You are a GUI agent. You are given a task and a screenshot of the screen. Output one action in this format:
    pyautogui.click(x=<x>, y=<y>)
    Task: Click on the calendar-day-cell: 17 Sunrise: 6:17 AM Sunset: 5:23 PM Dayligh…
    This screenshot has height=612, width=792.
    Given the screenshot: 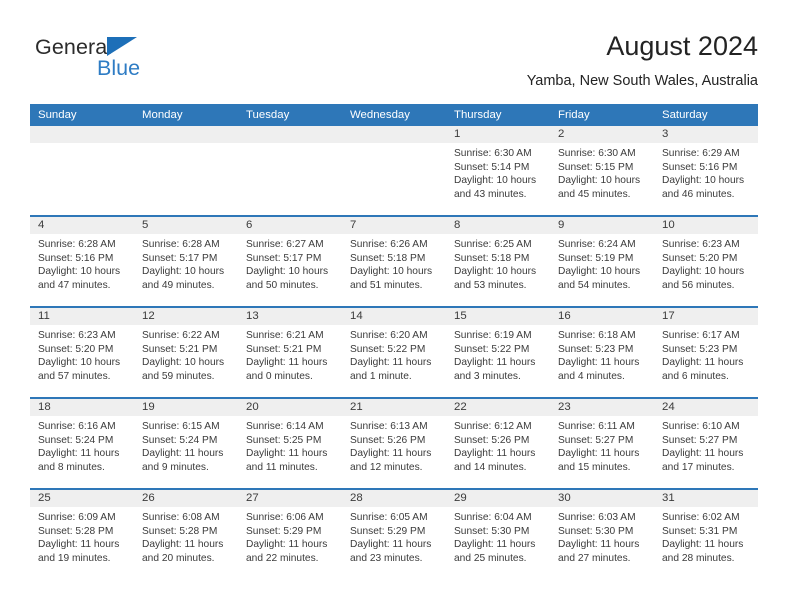 What is the action you would take?
    pyautogui.click(x=706, y=352)
    